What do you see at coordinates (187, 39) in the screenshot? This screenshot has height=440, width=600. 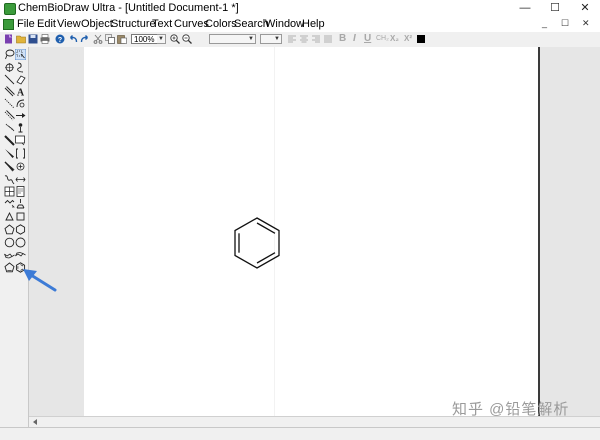 I see `zoom-out-icon` at bounding box center [187, 39].